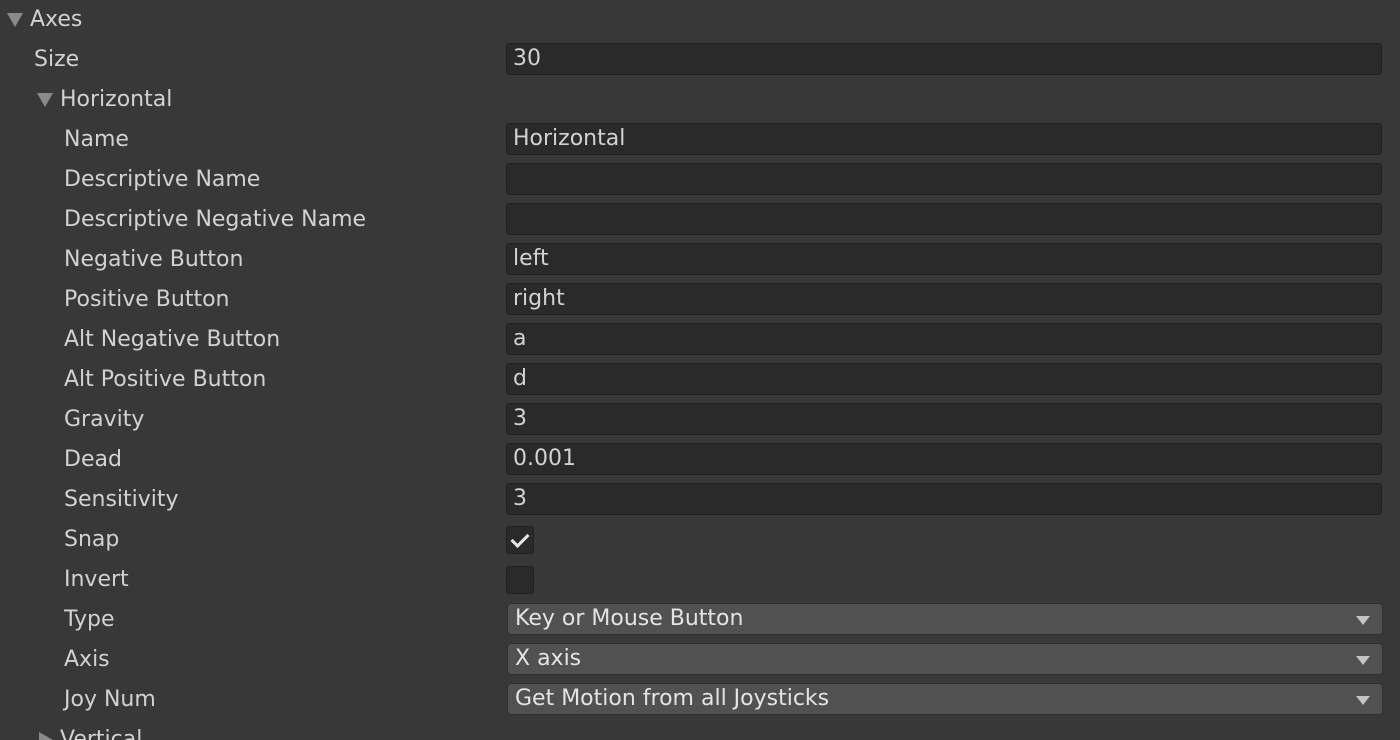 The height and width of the screenshot is (740, 1400). I want to click on type-dropdown-value: Key or Mouse Button, so click(629, 618).